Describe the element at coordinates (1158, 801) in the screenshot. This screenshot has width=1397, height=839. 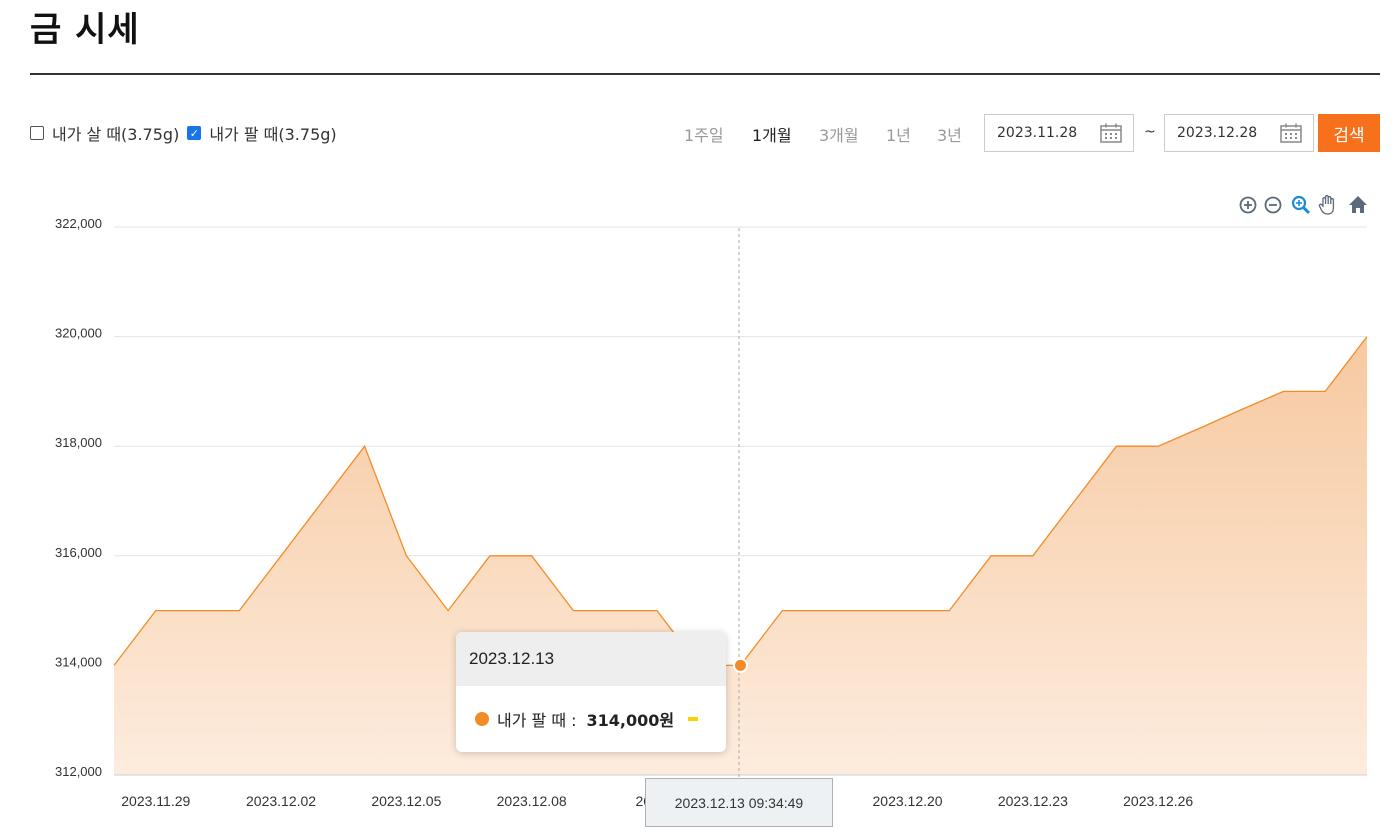
I see `x-tick-label: 2023.12.26` at that location.